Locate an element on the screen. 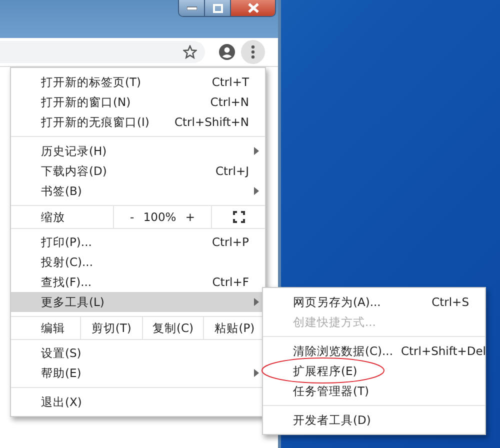 The width and height of the screenshot is (500, 448). close-button is located at coordinates (253, 8).